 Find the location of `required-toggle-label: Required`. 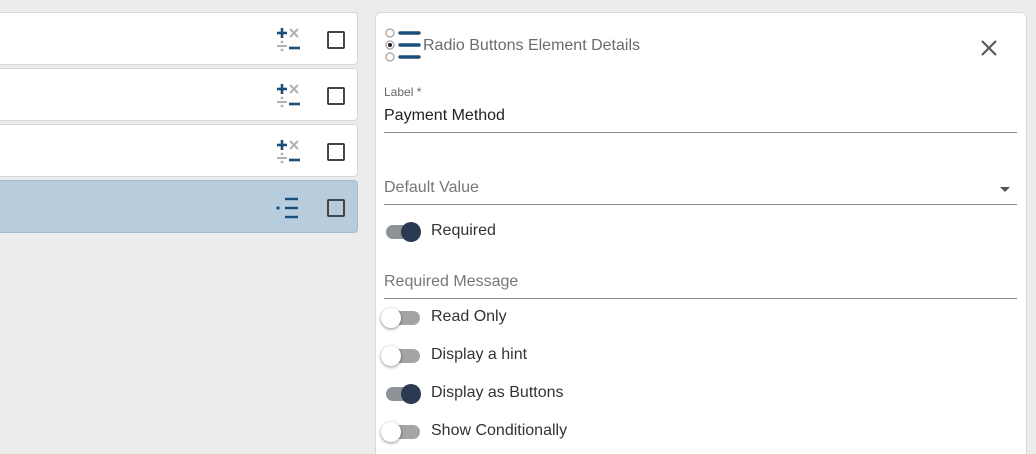

required-toggle-label: Required is located at coordinates (463, 230).